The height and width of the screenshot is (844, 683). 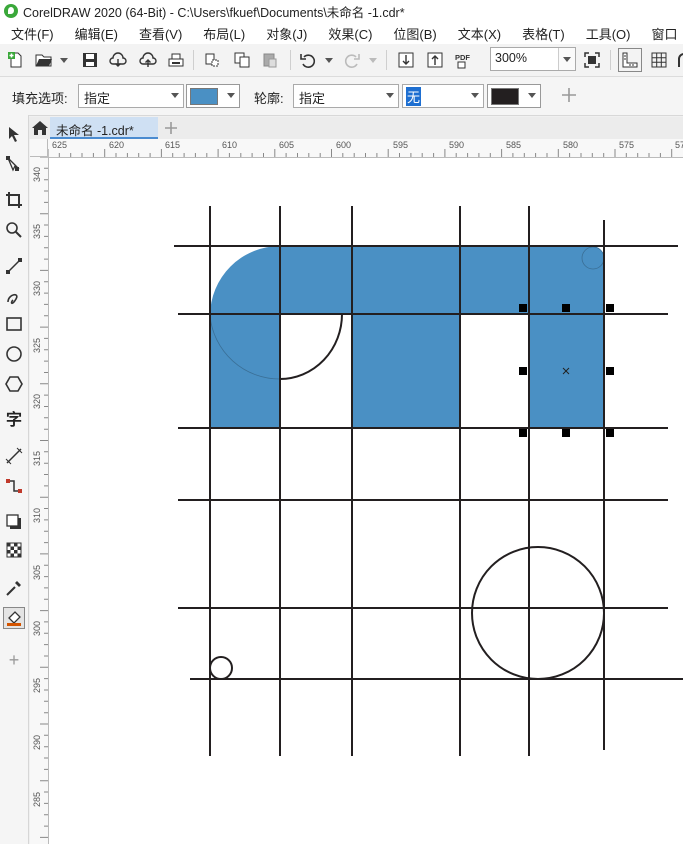 What do you see at coordinates (221, 668) in the screenshot?
I see `small-circle` at bounding box center [221, 668].